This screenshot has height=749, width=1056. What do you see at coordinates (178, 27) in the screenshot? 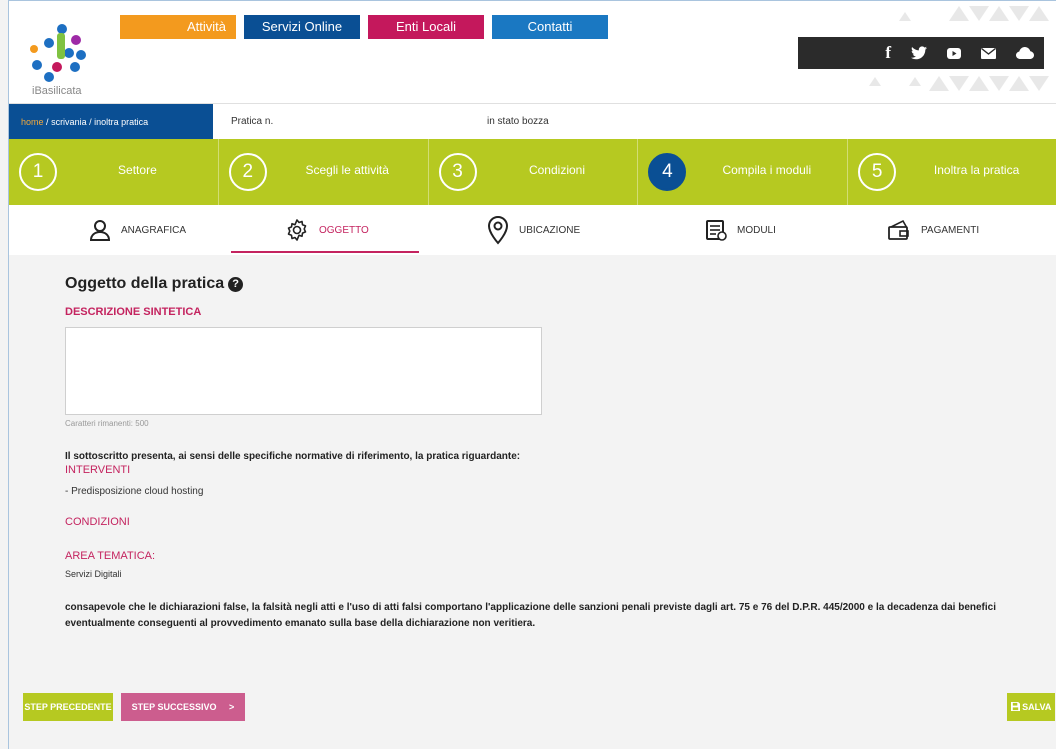
I see `nav-attivita: Attività` at bounding box center [178, 27].